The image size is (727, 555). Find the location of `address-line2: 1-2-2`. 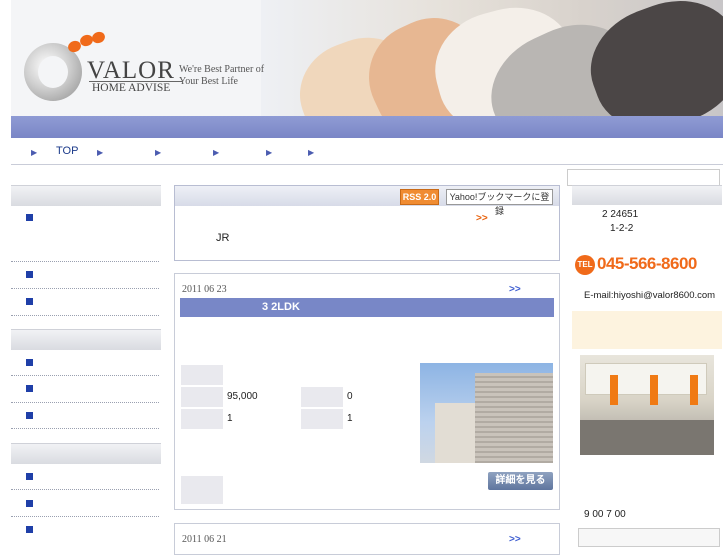

address-line2: 1-2-2 is located at coordinates (622, 228).